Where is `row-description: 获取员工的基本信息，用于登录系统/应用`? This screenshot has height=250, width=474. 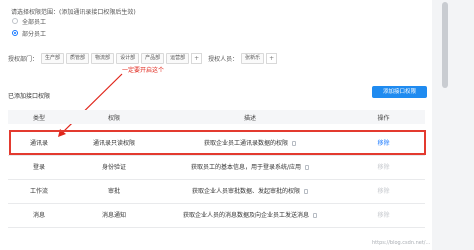 row-description: 获取员工的基本信息，用于登录系统/应用 is located at coordinates (250, 166).